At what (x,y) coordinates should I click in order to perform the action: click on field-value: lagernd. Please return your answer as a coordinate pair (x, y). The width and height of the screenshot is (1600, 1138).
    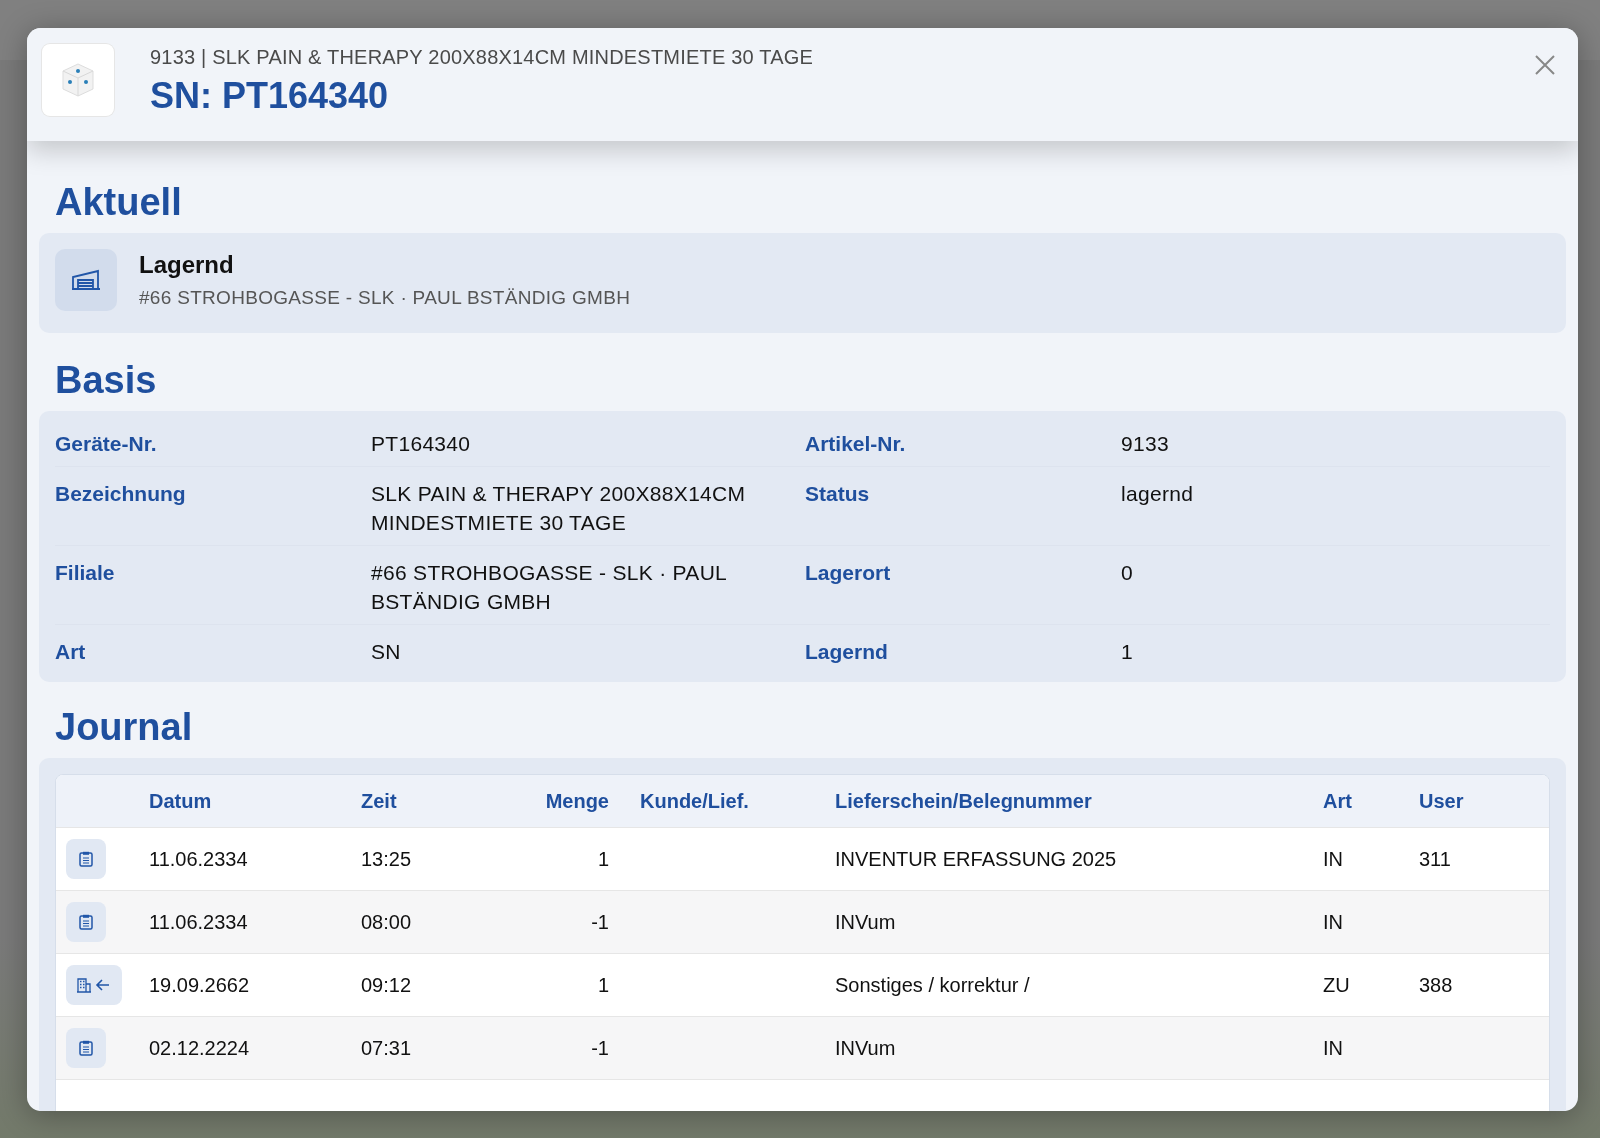
    Looking at the image, I should click on (1335, 506).